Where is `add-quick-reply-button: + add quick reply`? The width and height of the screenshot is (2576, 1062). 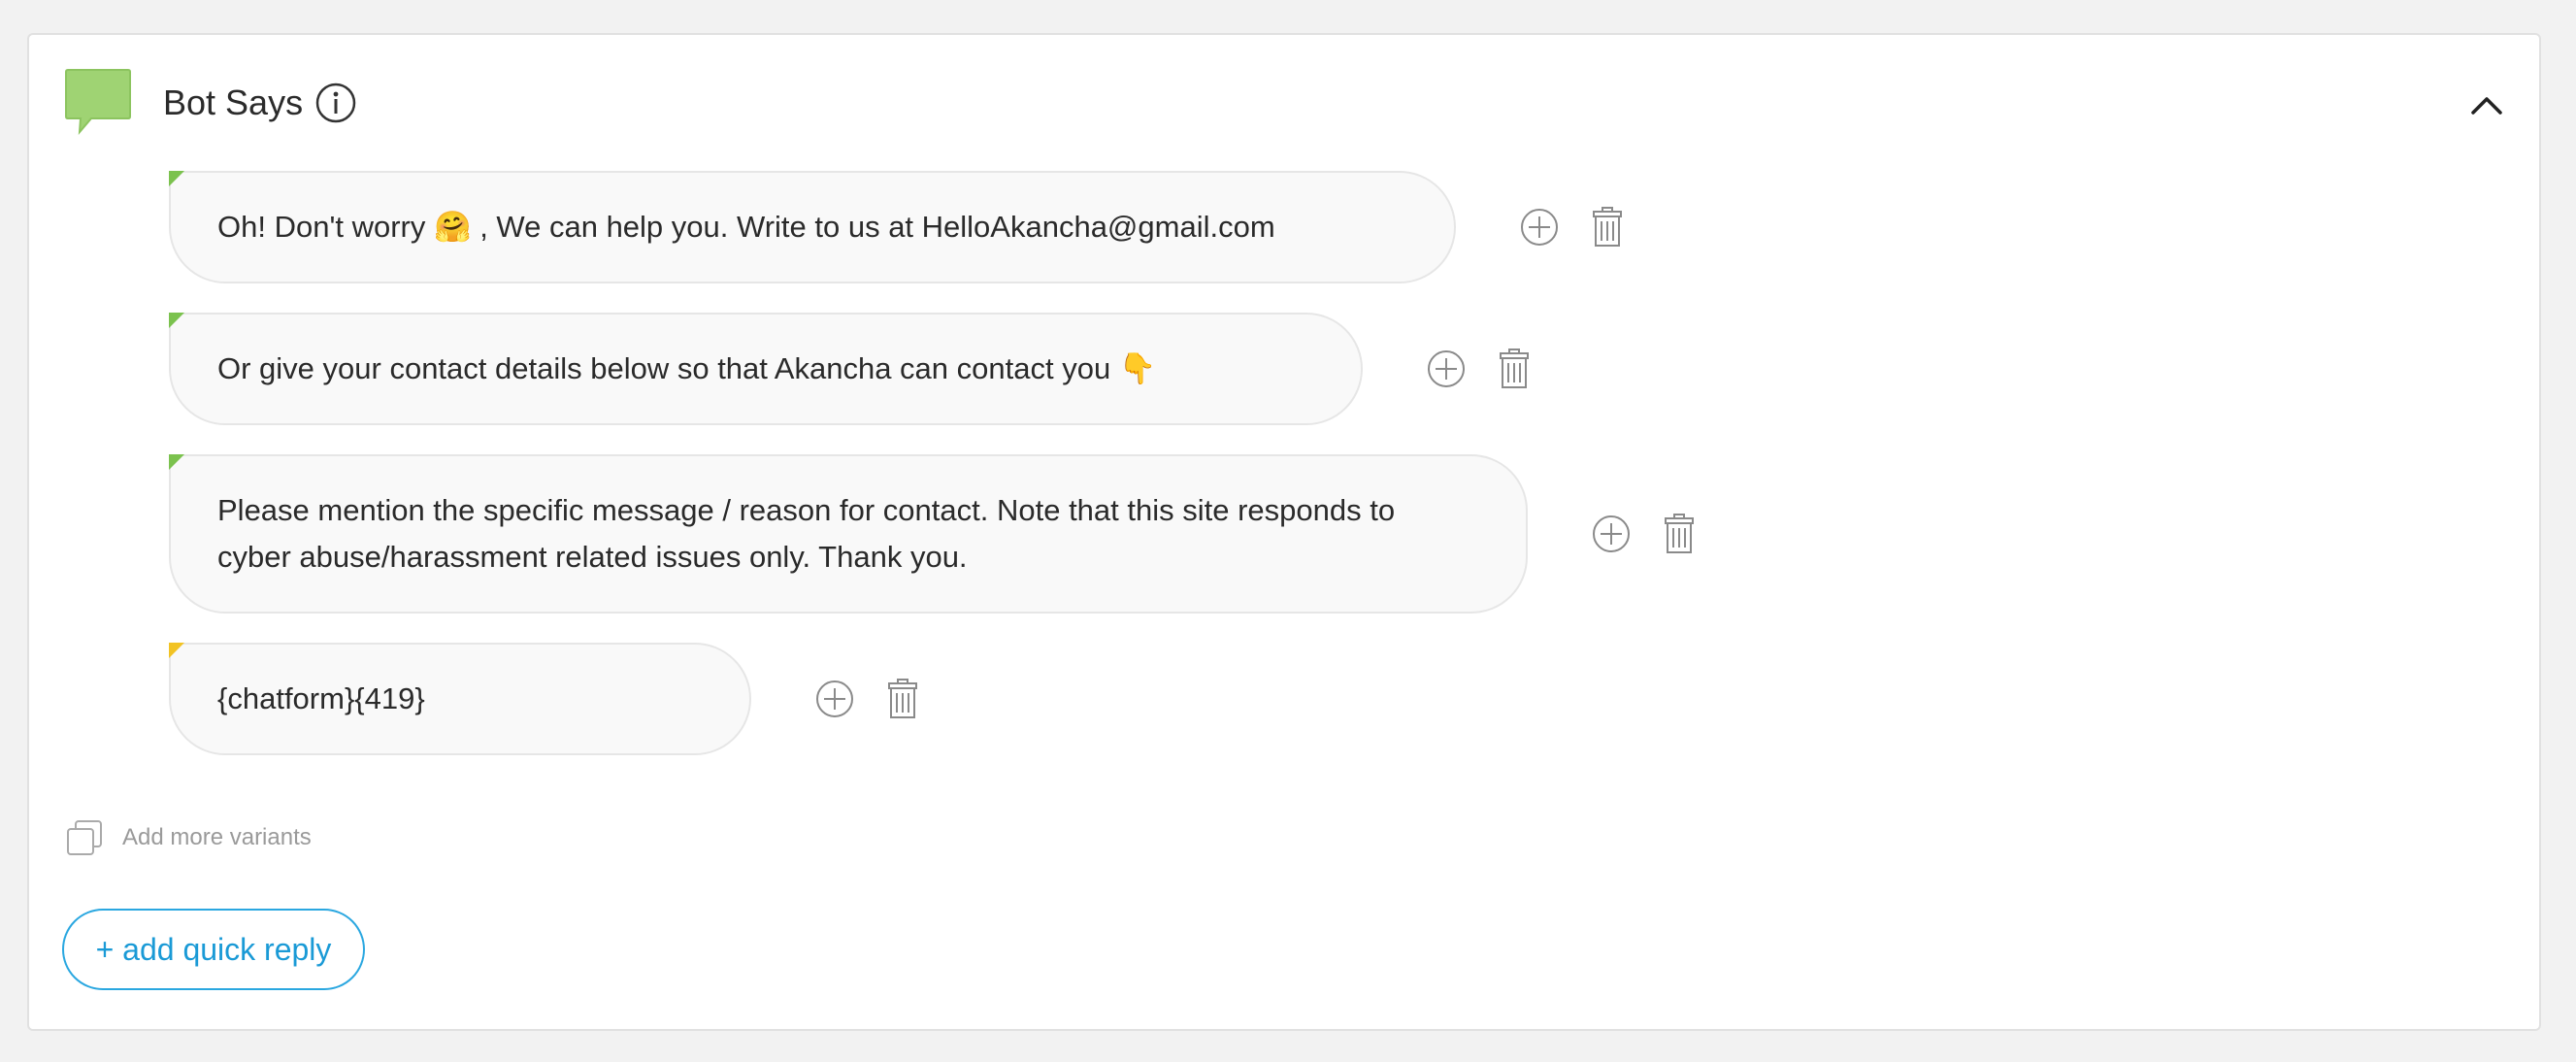
add-quick-reply-button: + add quick reply is located at coordinates (213, 950).